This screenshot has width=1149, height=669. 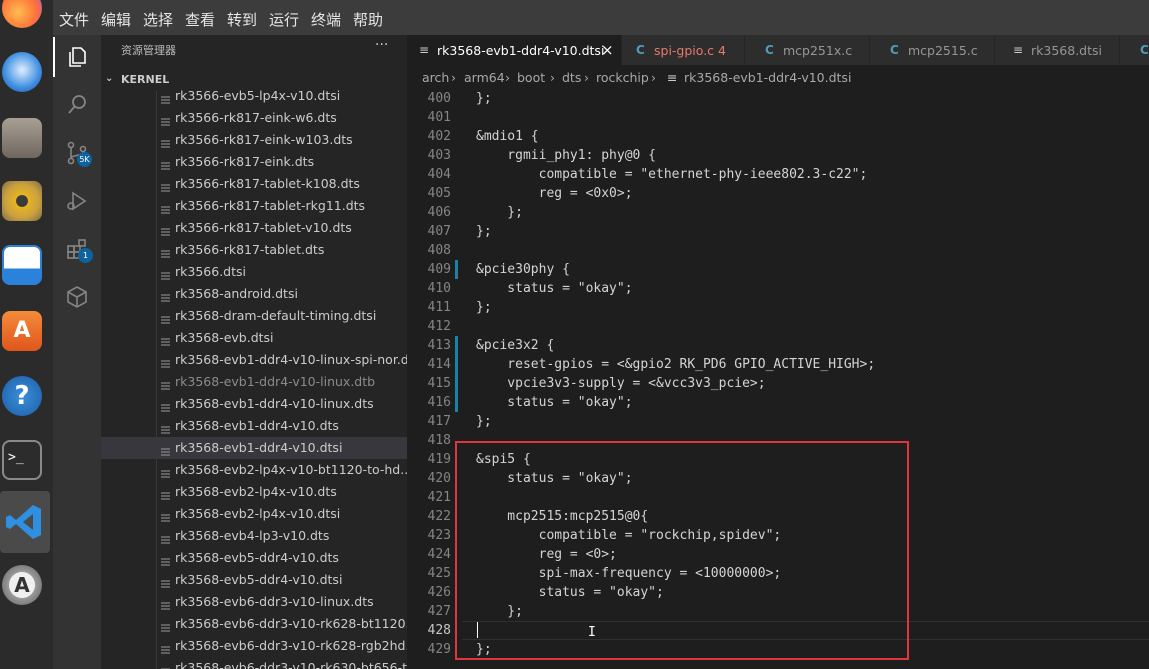 What do you see at coordinates (254, 514) in the screenshot?
I see `file-item: rk3568-evb2-lp4x-v10.dtsi` at bounding box center [254, 514].